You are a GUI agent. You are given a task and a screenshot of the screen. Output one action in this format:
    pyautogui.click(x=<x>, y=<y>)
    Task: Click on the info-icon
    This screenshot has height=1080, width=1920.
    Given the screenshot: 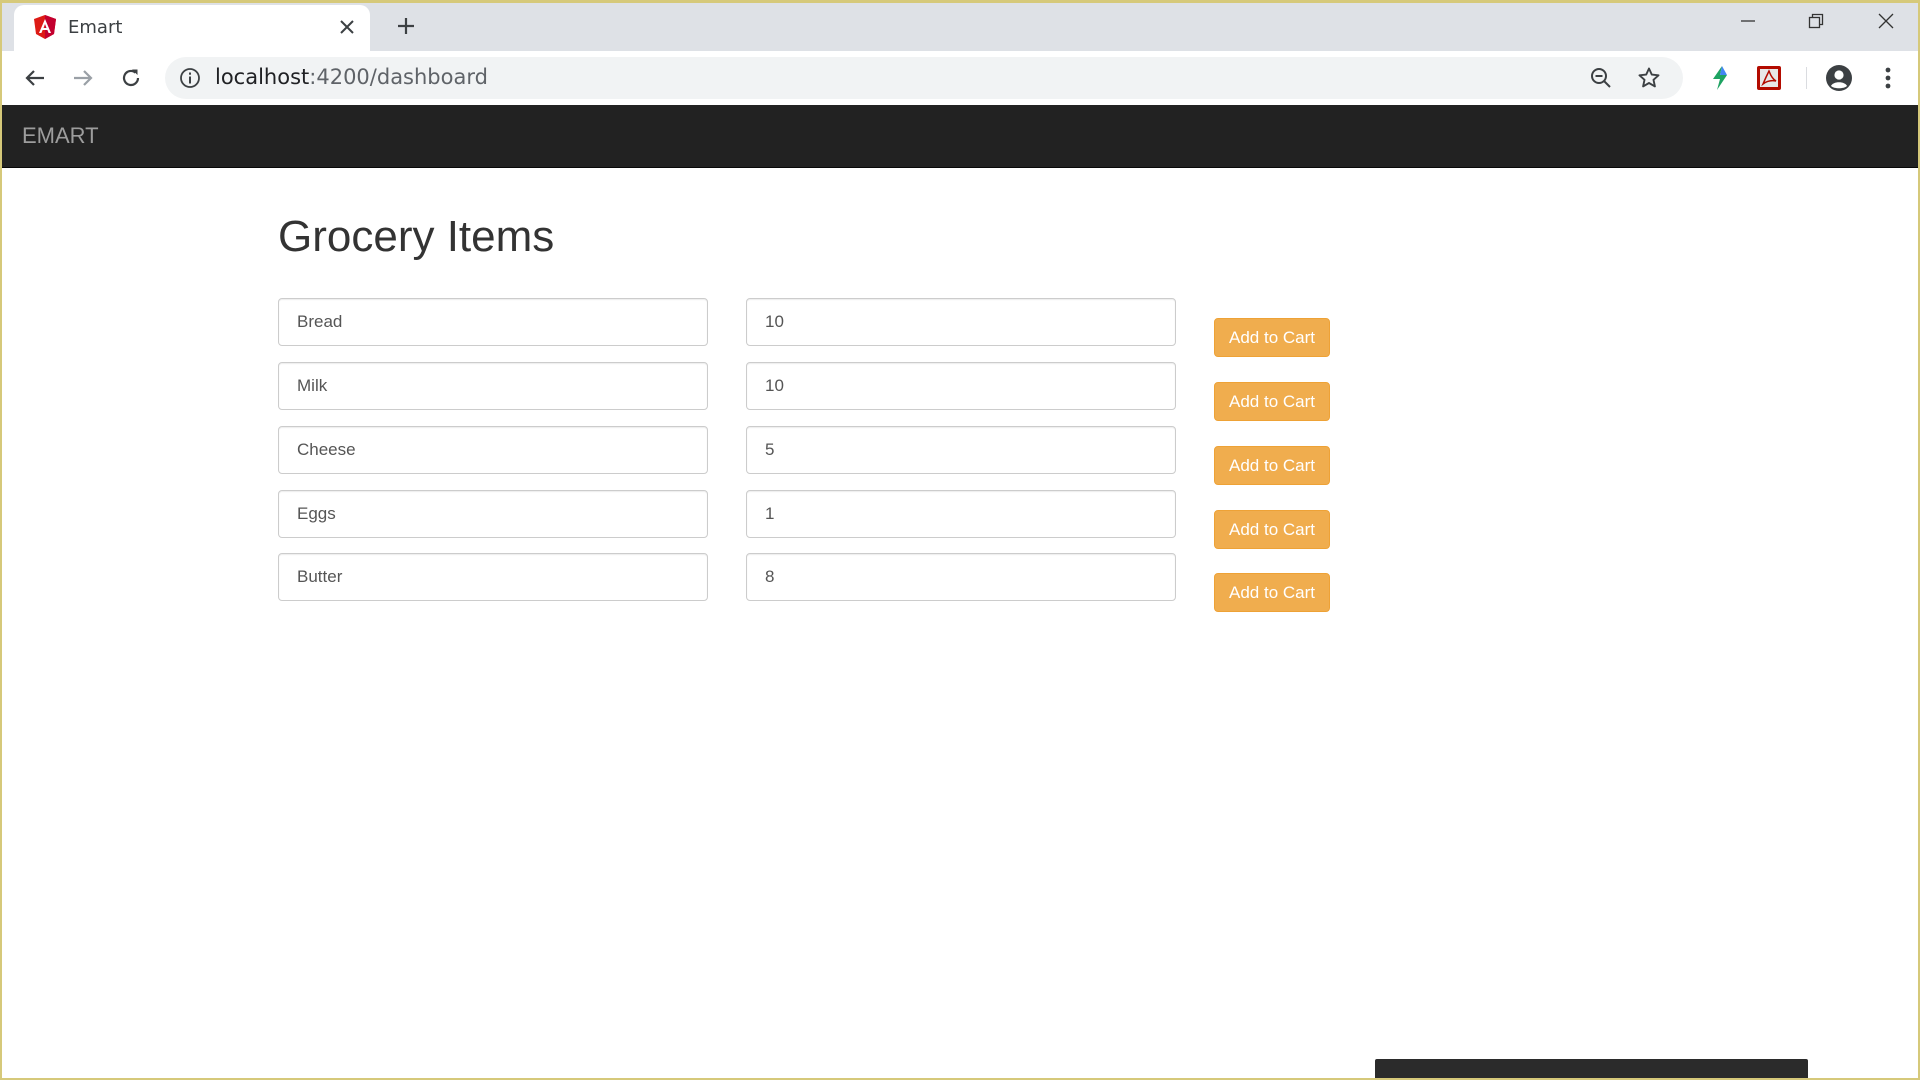 What is the action you would take?
    pyautogui.click(x=190, y=78)
    